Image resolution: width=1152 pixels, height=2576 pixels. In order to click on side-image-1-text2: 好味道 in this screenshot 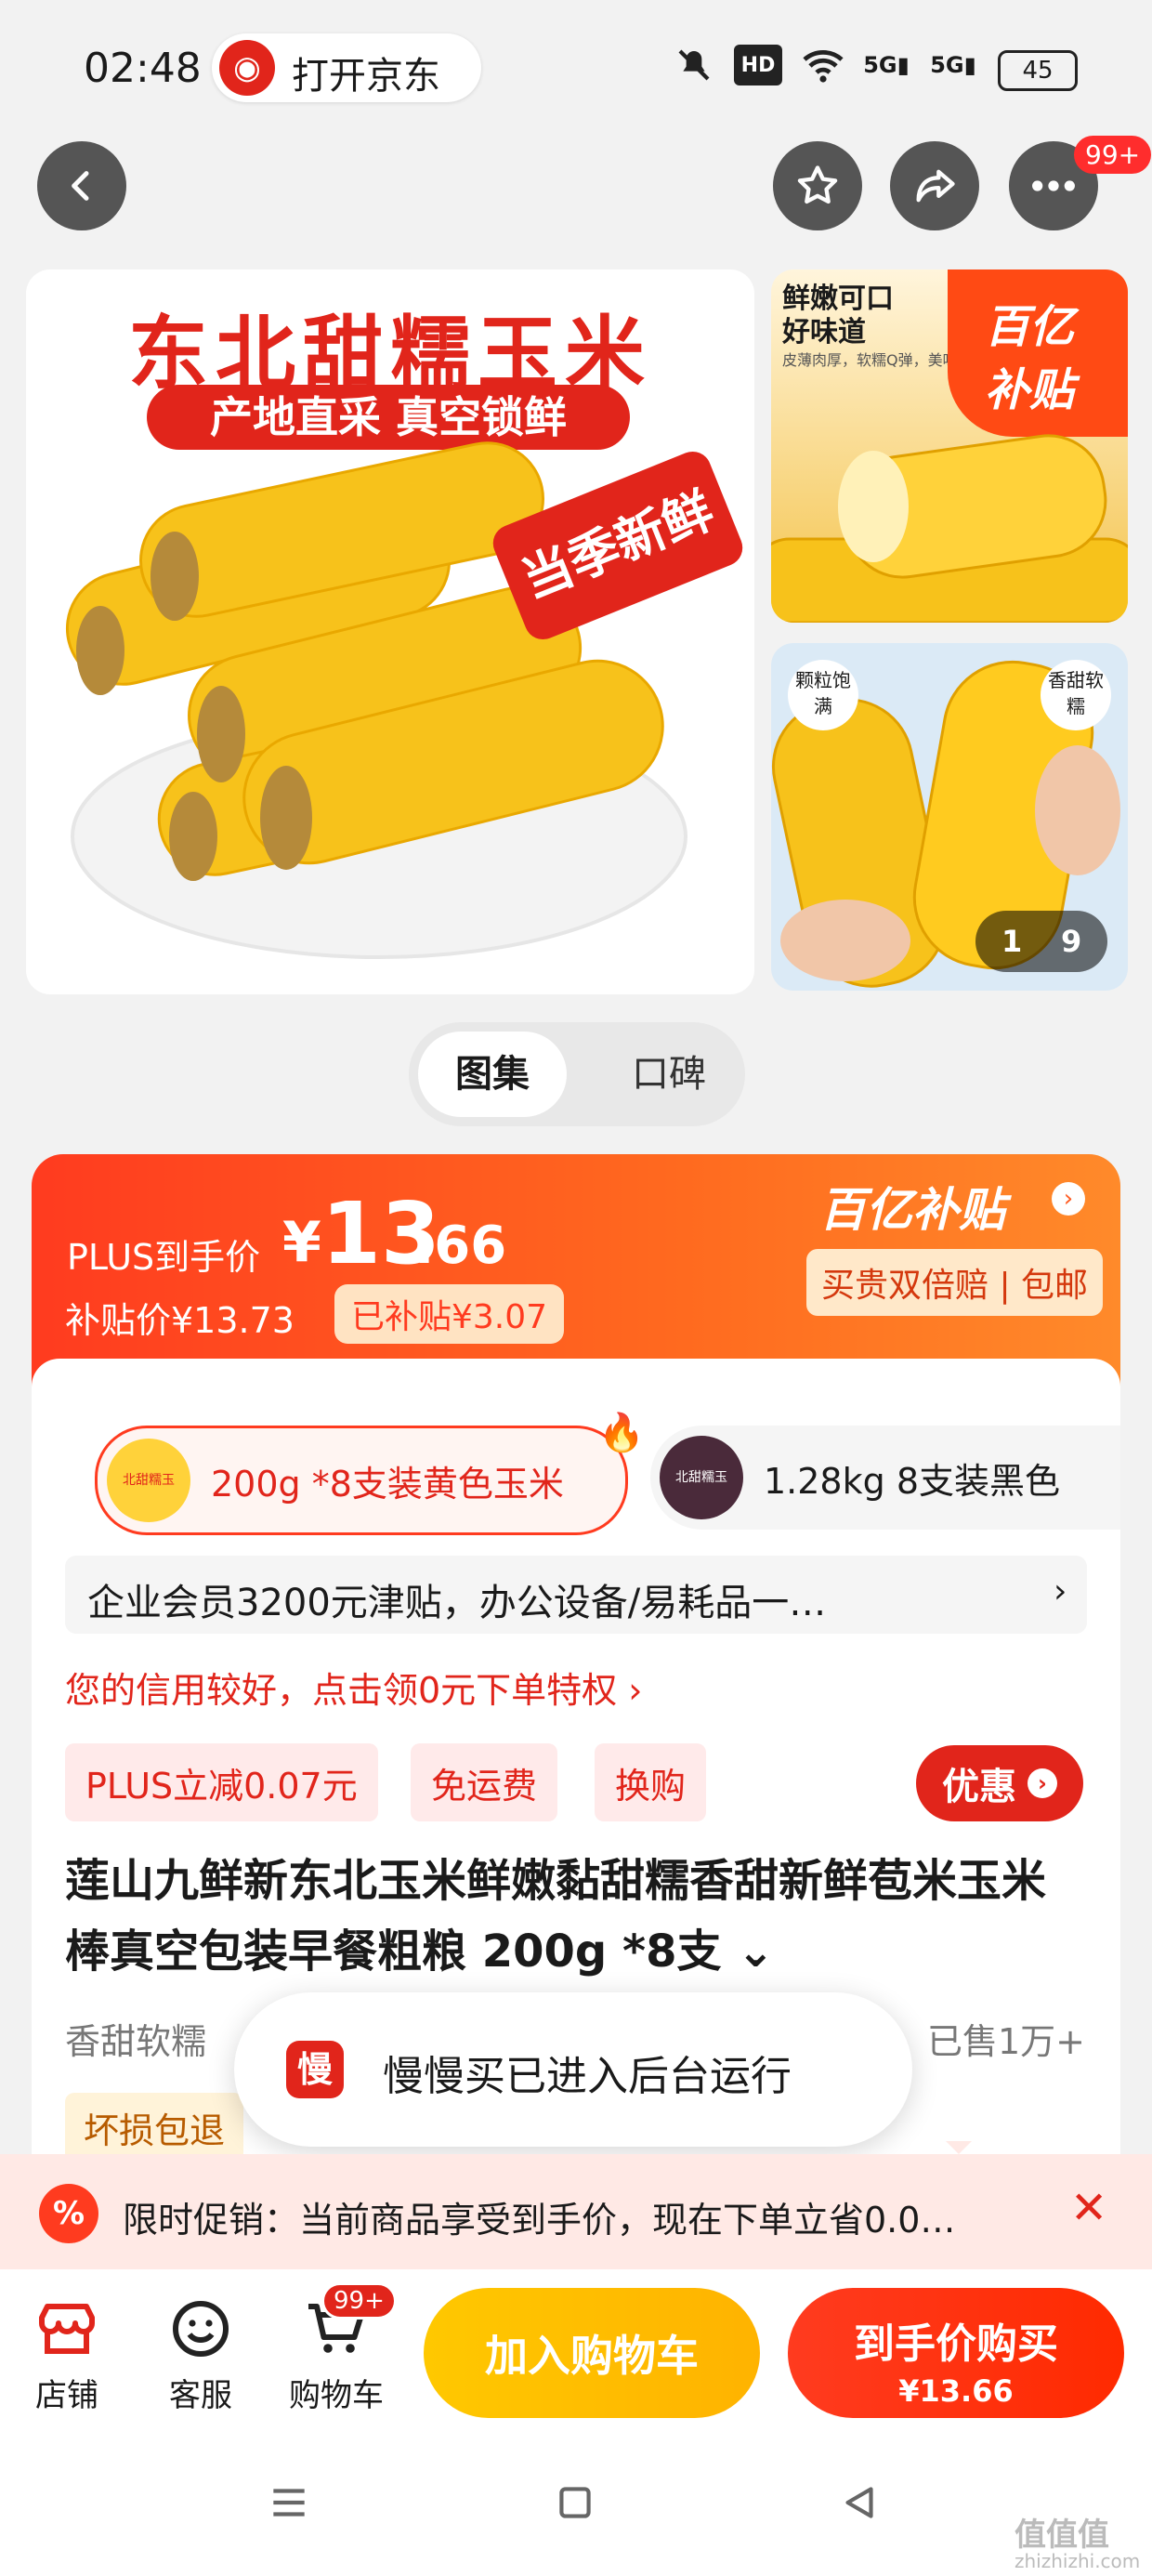, I will do `click(824, 332)`.